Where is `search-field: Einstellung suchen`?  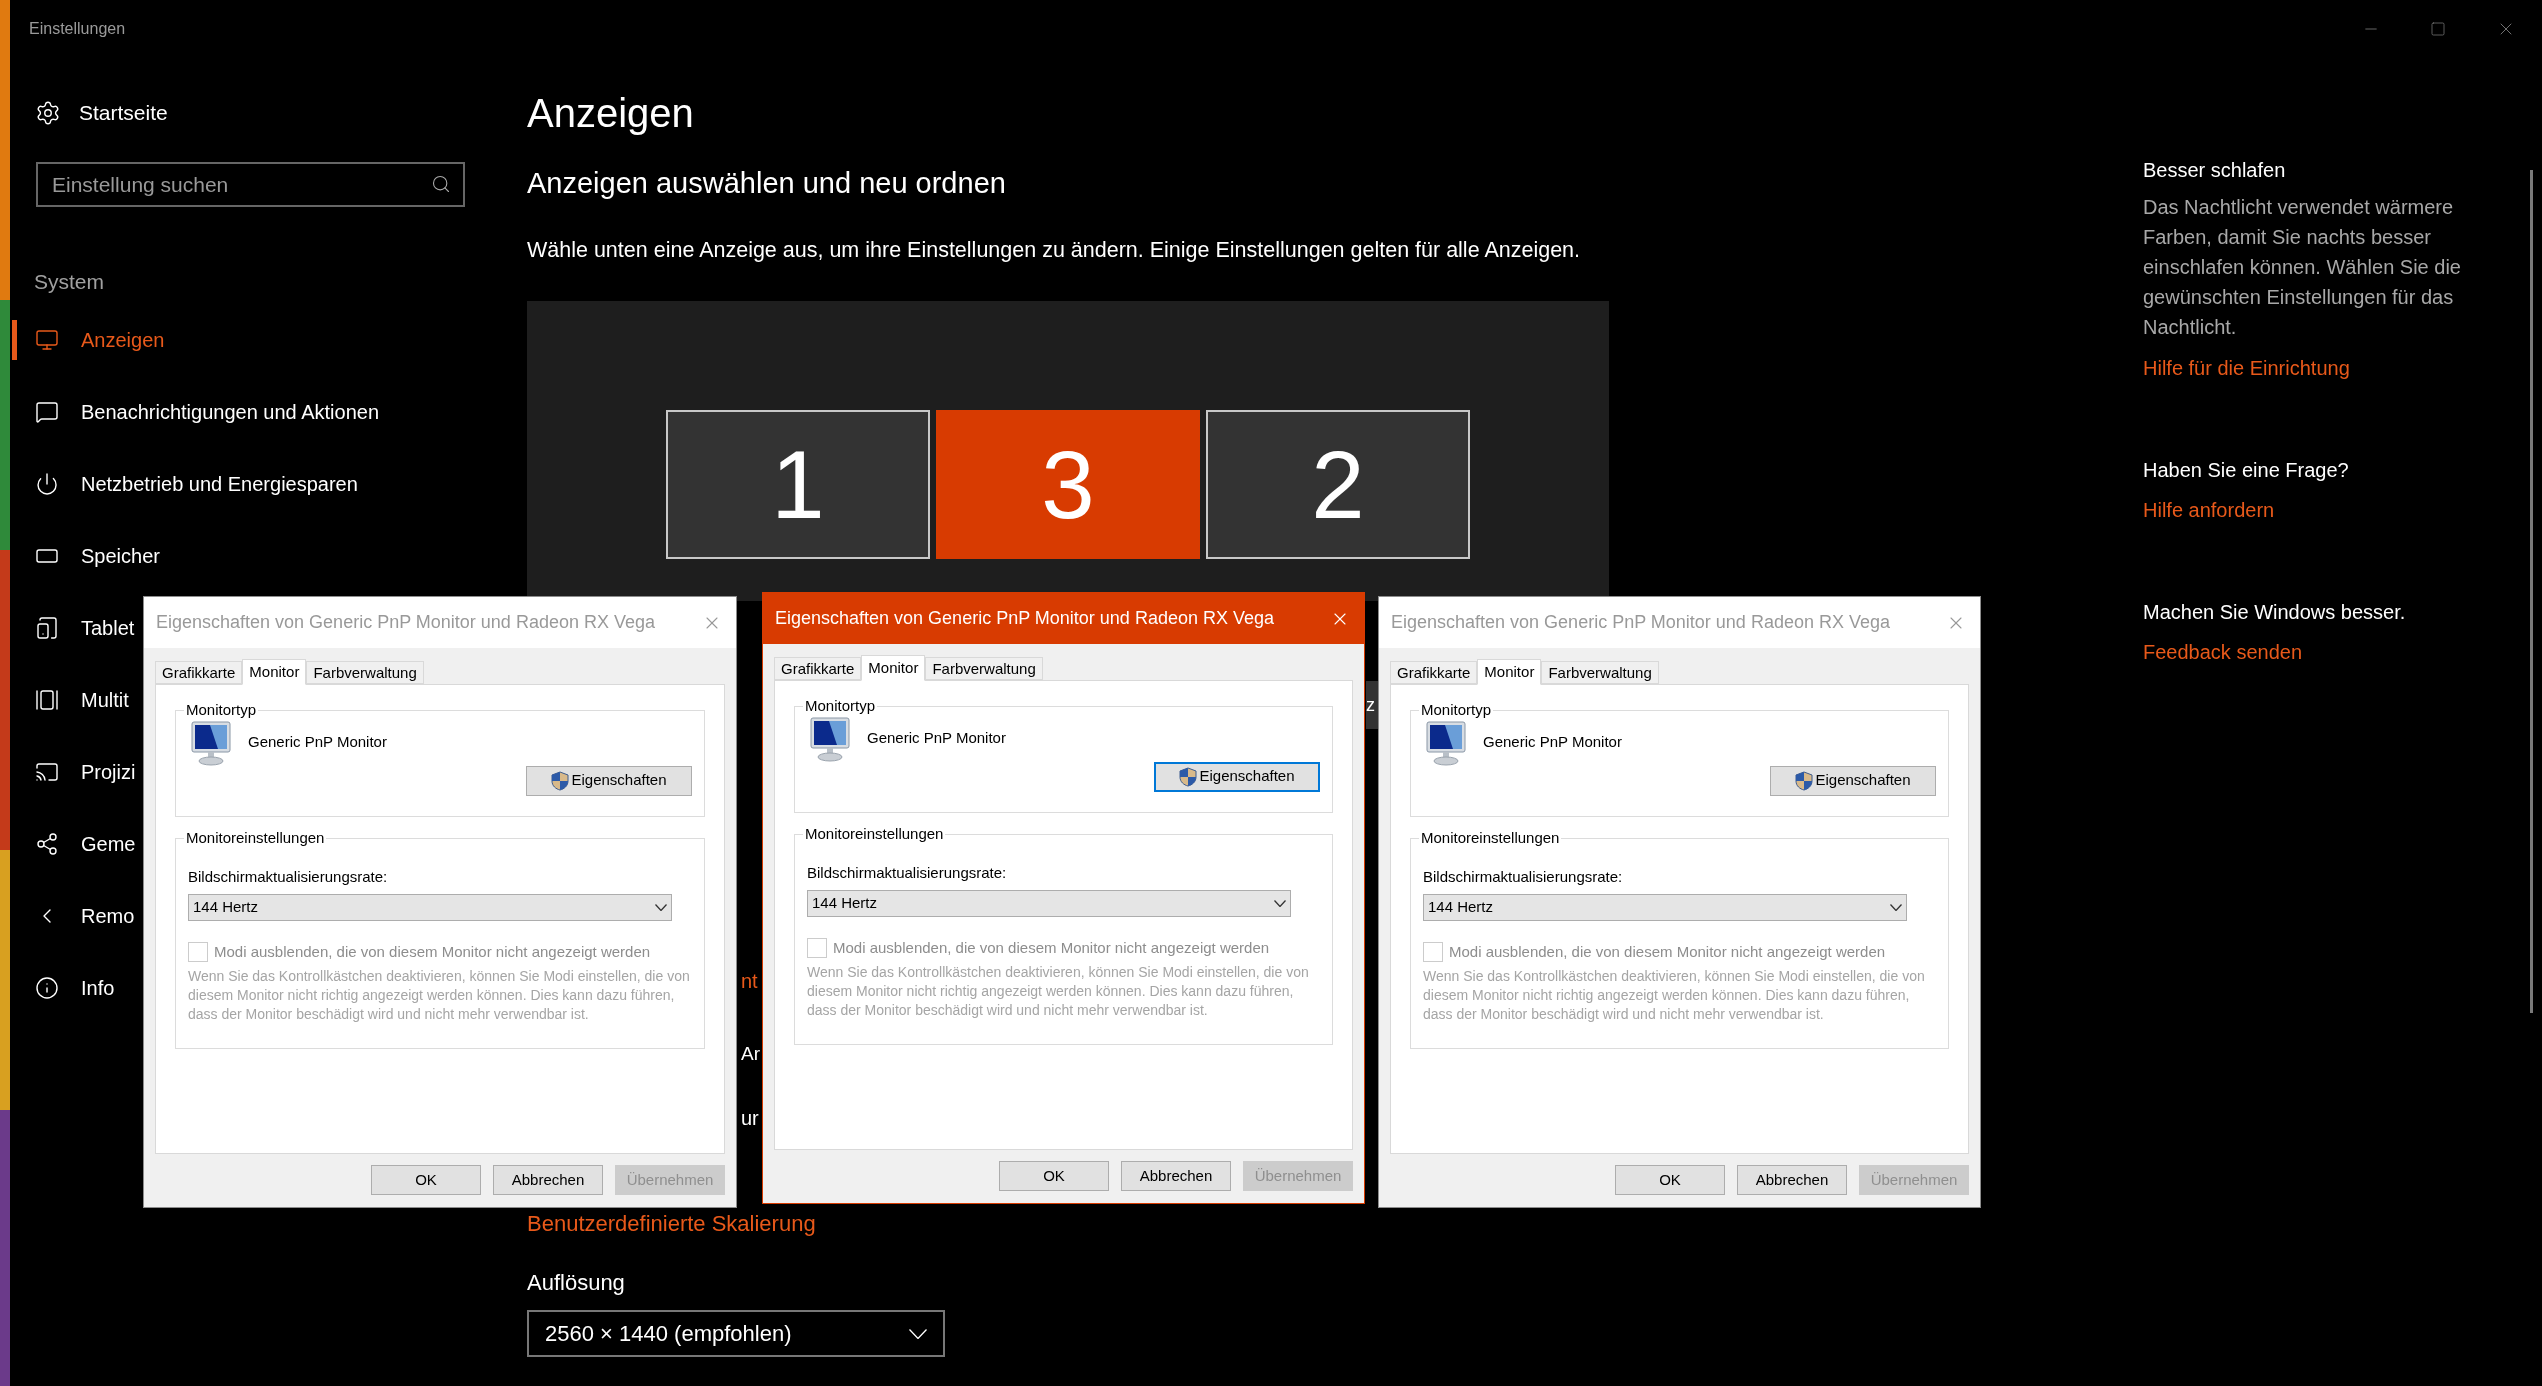 search-field: Einstellung suchen is located at coordinates (250, 184).